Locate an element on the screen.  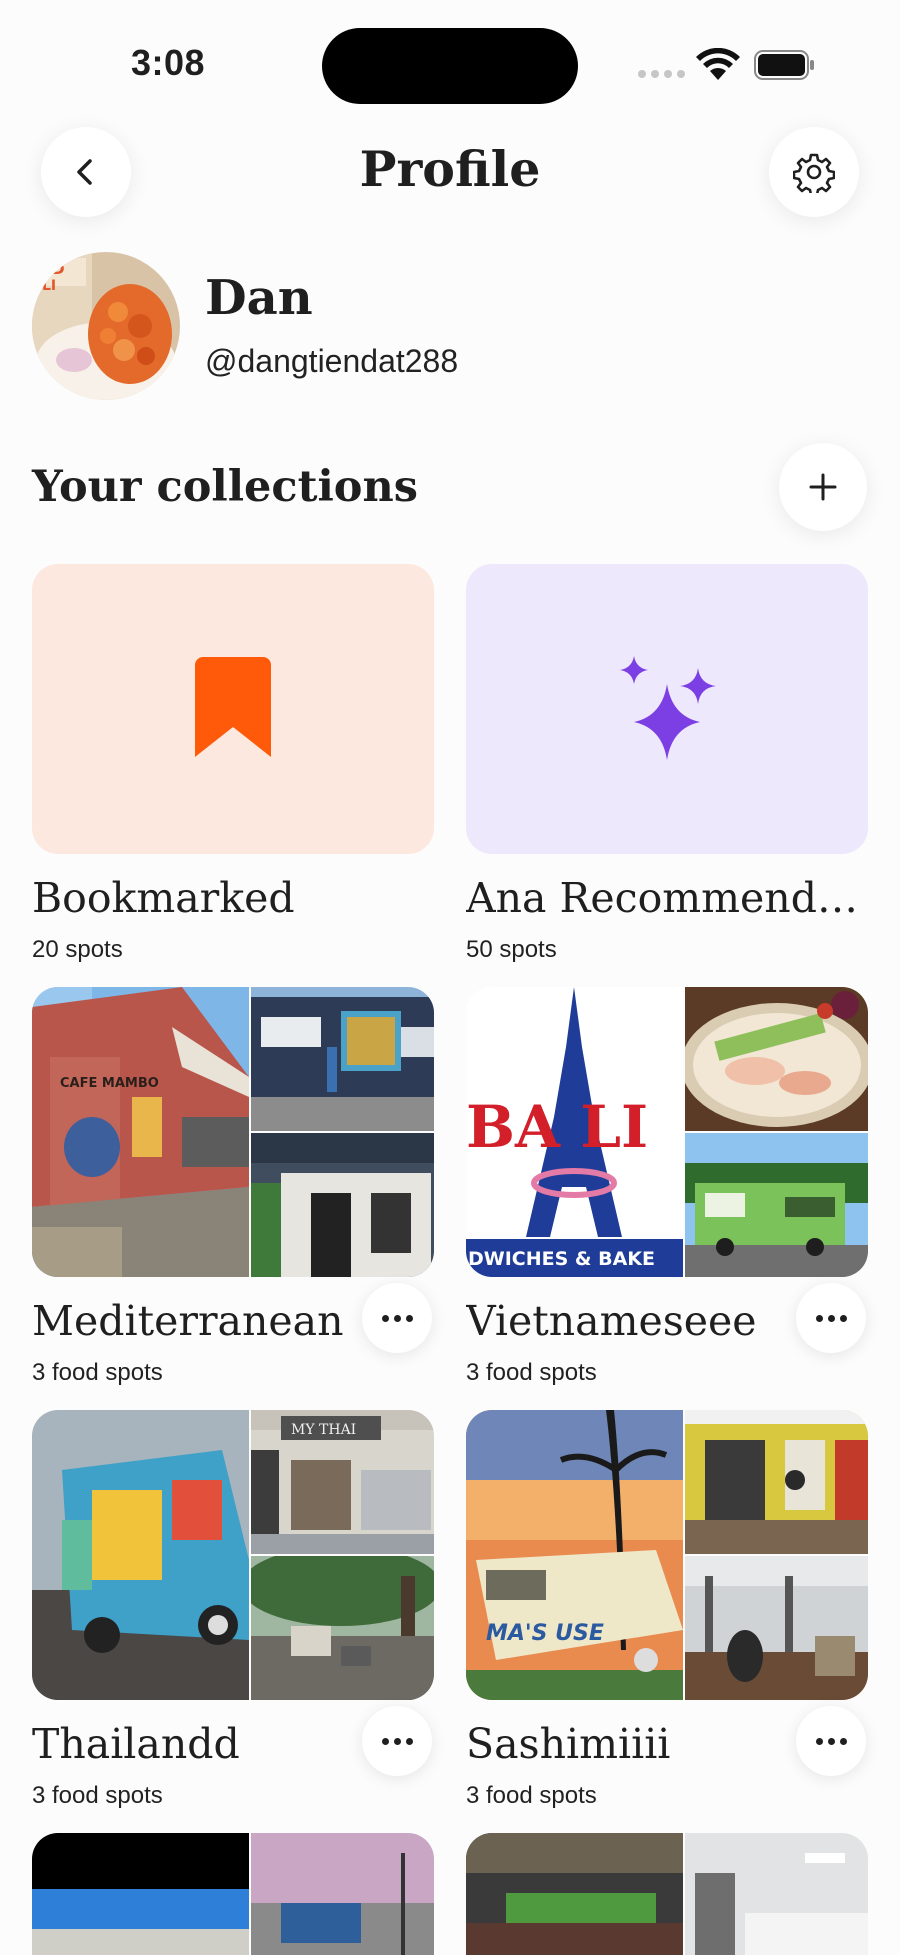
svg-text: CAFE MAMBO is located at coordinates (109, 1083).